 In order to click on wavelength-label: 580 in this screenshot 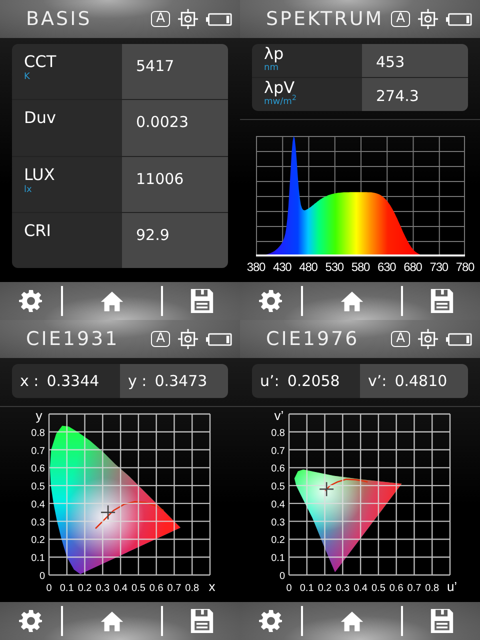, I will do `click(360, 267)`.